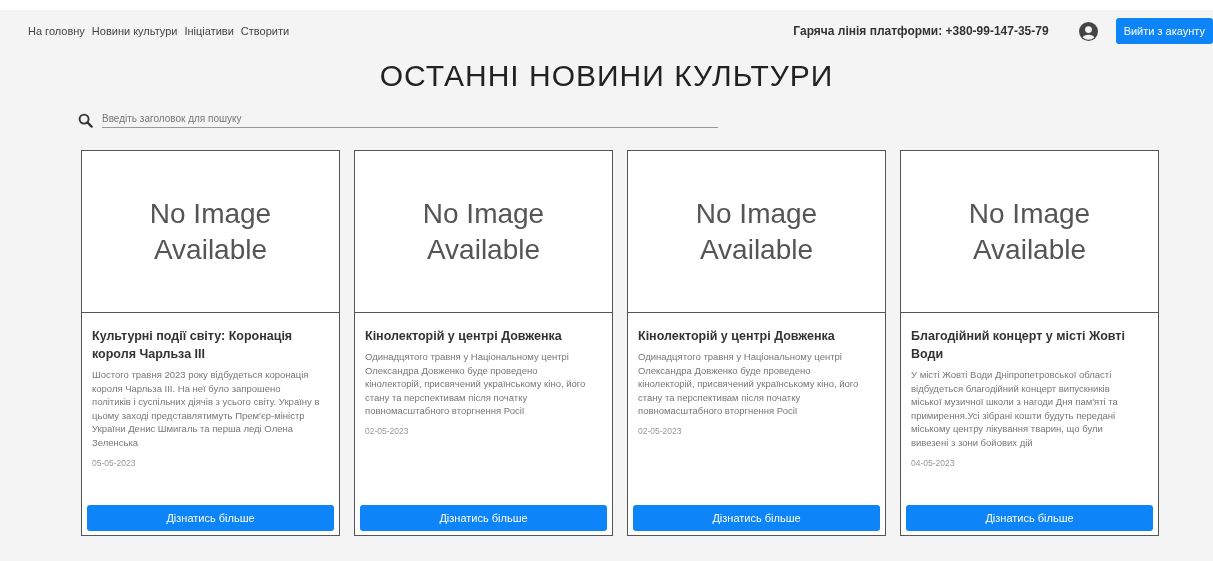  What do you see at coordinates (265, 31) in the screenshot?
I see `nav-link: Створити` at bounding box center [265, 31].